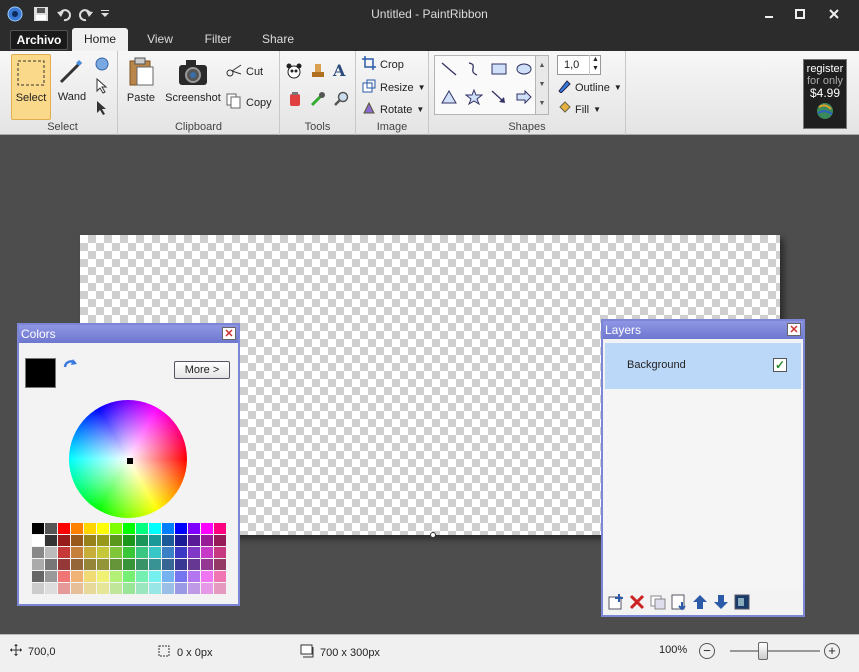  Describe the element at coordinates (202, 370) in the screenshot. I see `more-colors-button: More >` at that location.